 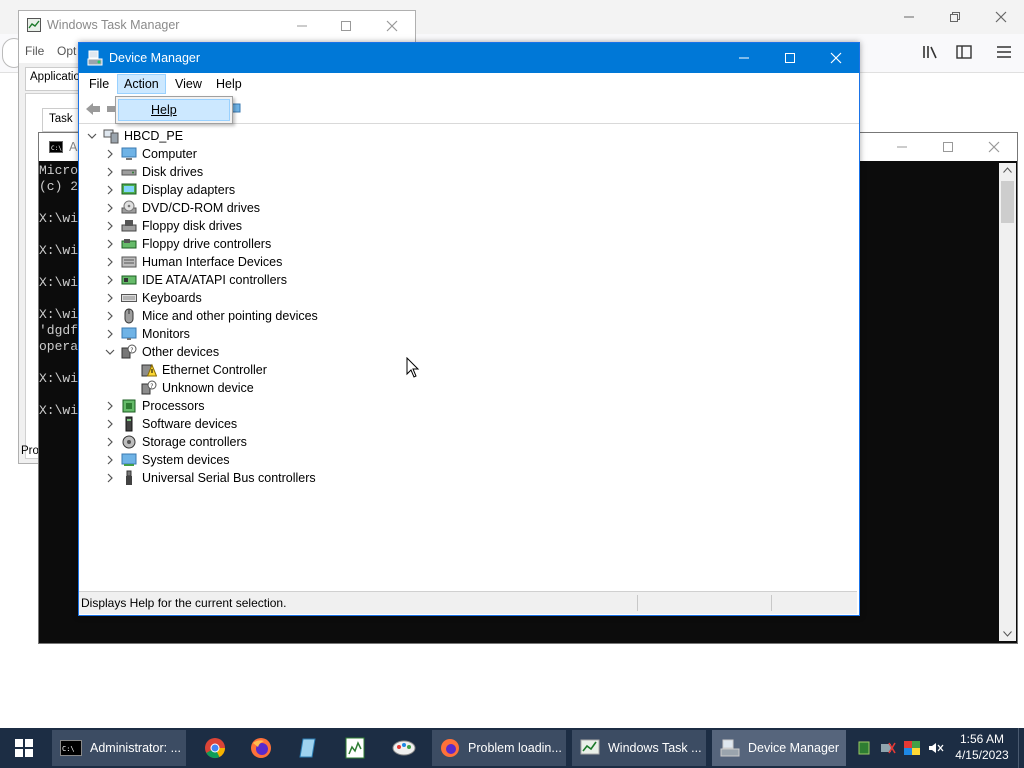 I want to click on menu-help: Help, so click(x=229, y=84).